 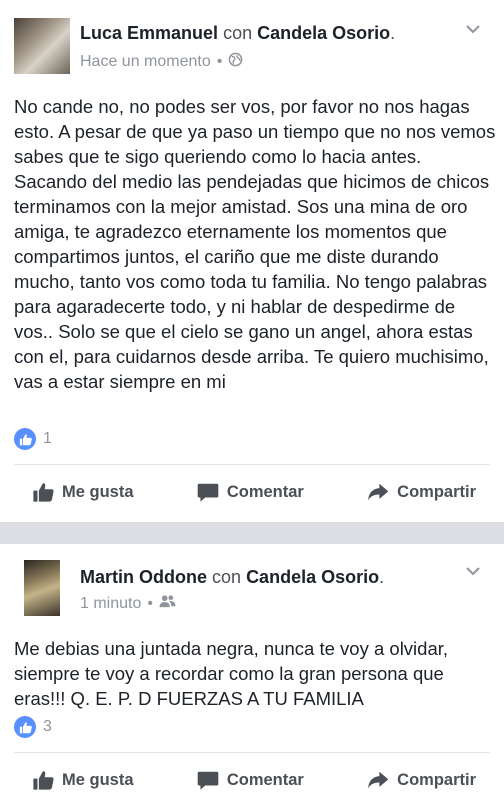 What do you see at coordinates (47, 438) in the screenshot?
I see `like-count: 1` at bounding box center [47, 438].